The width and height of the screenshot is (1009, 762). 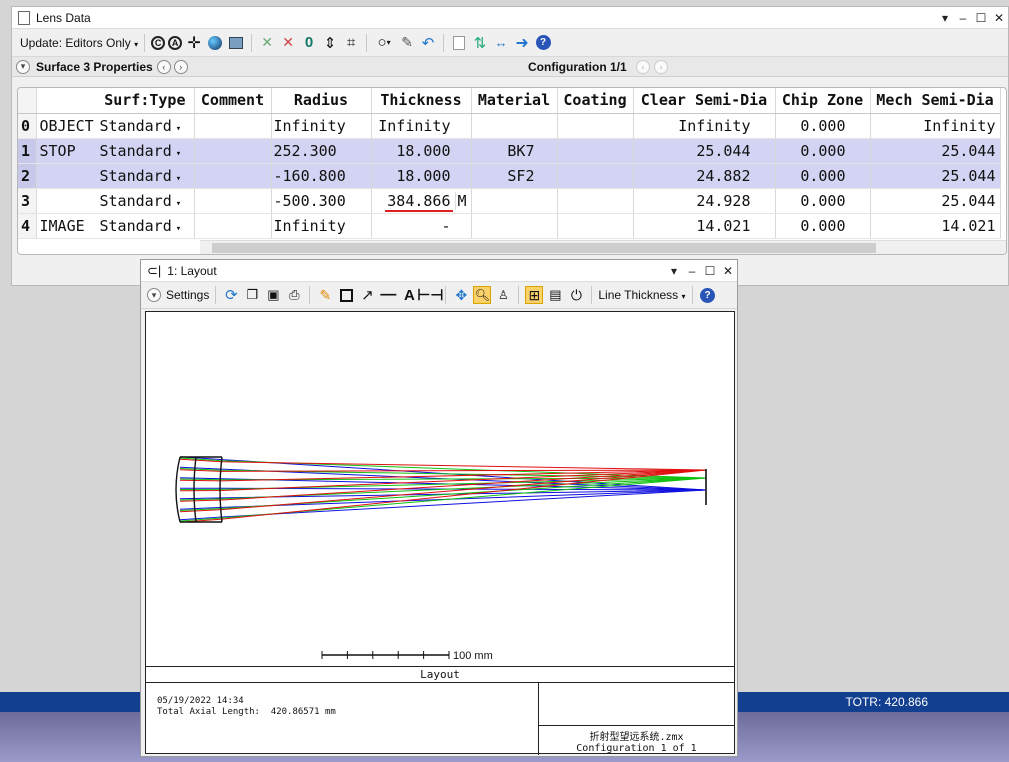 I want to click on col-surf-type: Surf:Type, so click(x=115, y=101).